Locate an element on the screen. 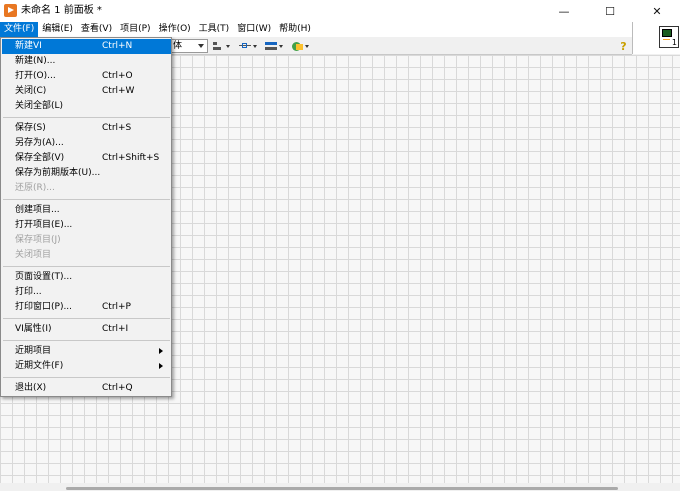 Image resolution: width=680 pixels, height=491 pixels. menu-item-save-all: 保存全部(V) Ctrl+Shift+S is located at coordinates (86, 158).